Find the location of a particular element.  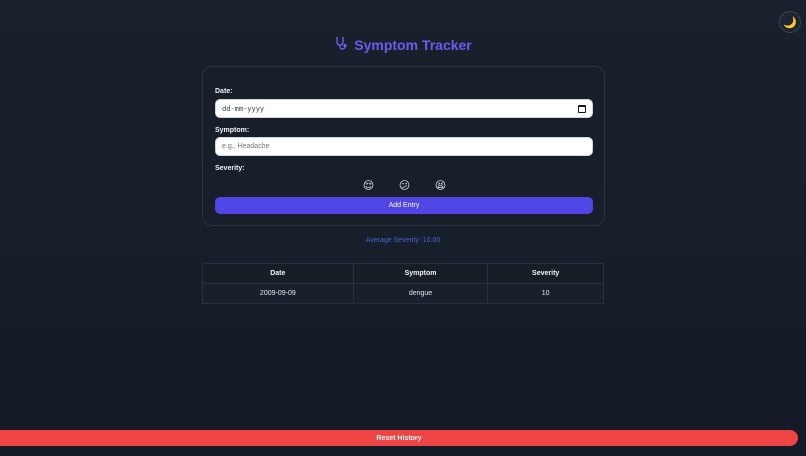

cell-severity: 10 is located at coordinates (545, 293).